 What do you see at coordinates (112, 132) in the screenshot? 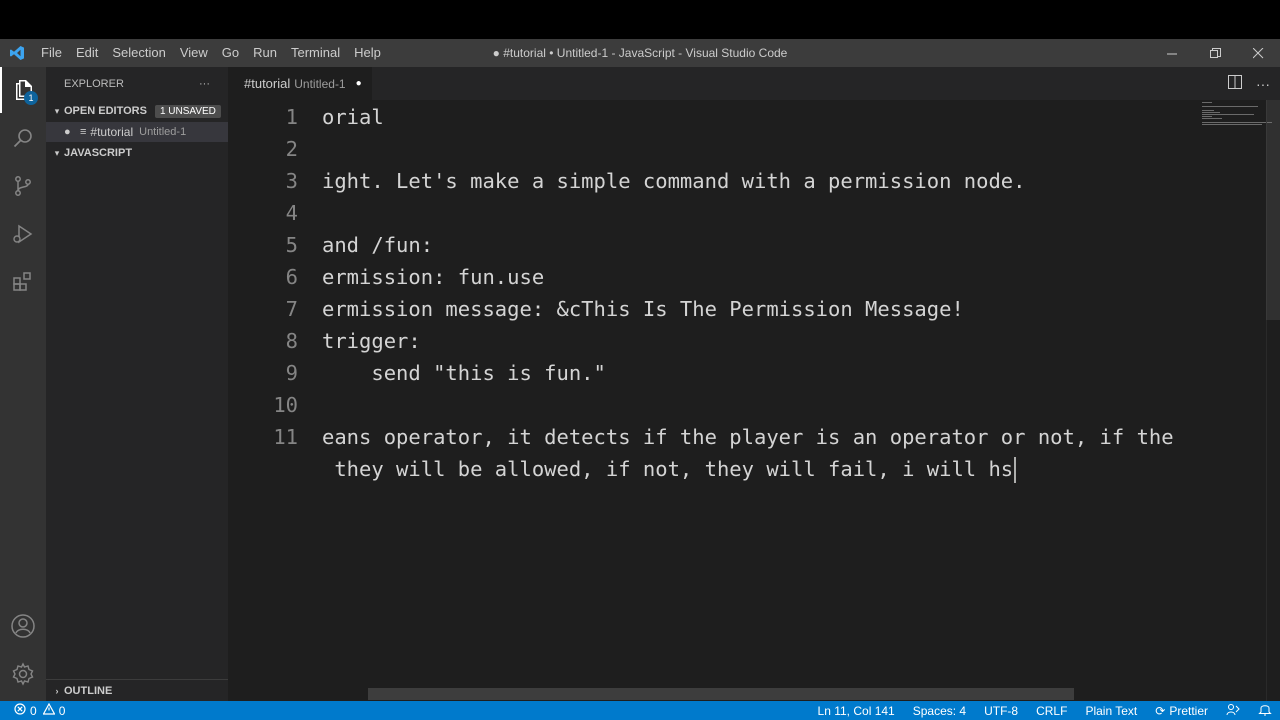
I see `open-editor-name: #tutorial` at bounding box center [112, 132].